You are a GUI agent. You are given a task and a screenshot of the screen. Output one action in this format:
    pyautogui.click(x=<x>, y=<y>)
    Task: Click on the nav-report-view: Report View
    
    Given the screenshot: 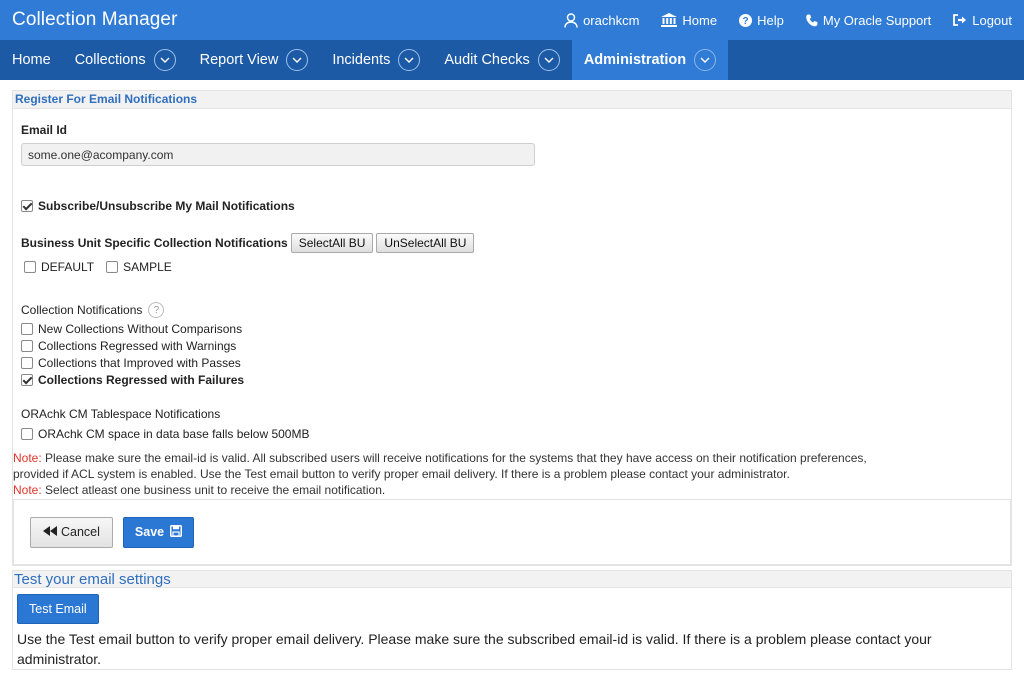 What is the action you would take?
    pyautogui.click(x=254, y=60)
    